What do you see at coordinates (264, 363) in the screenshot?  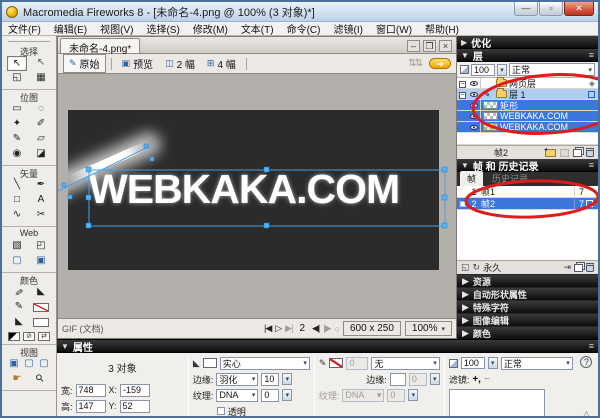 I see `fill-type-dropdown: 实心 ▾` at bounding box center [264, 363].